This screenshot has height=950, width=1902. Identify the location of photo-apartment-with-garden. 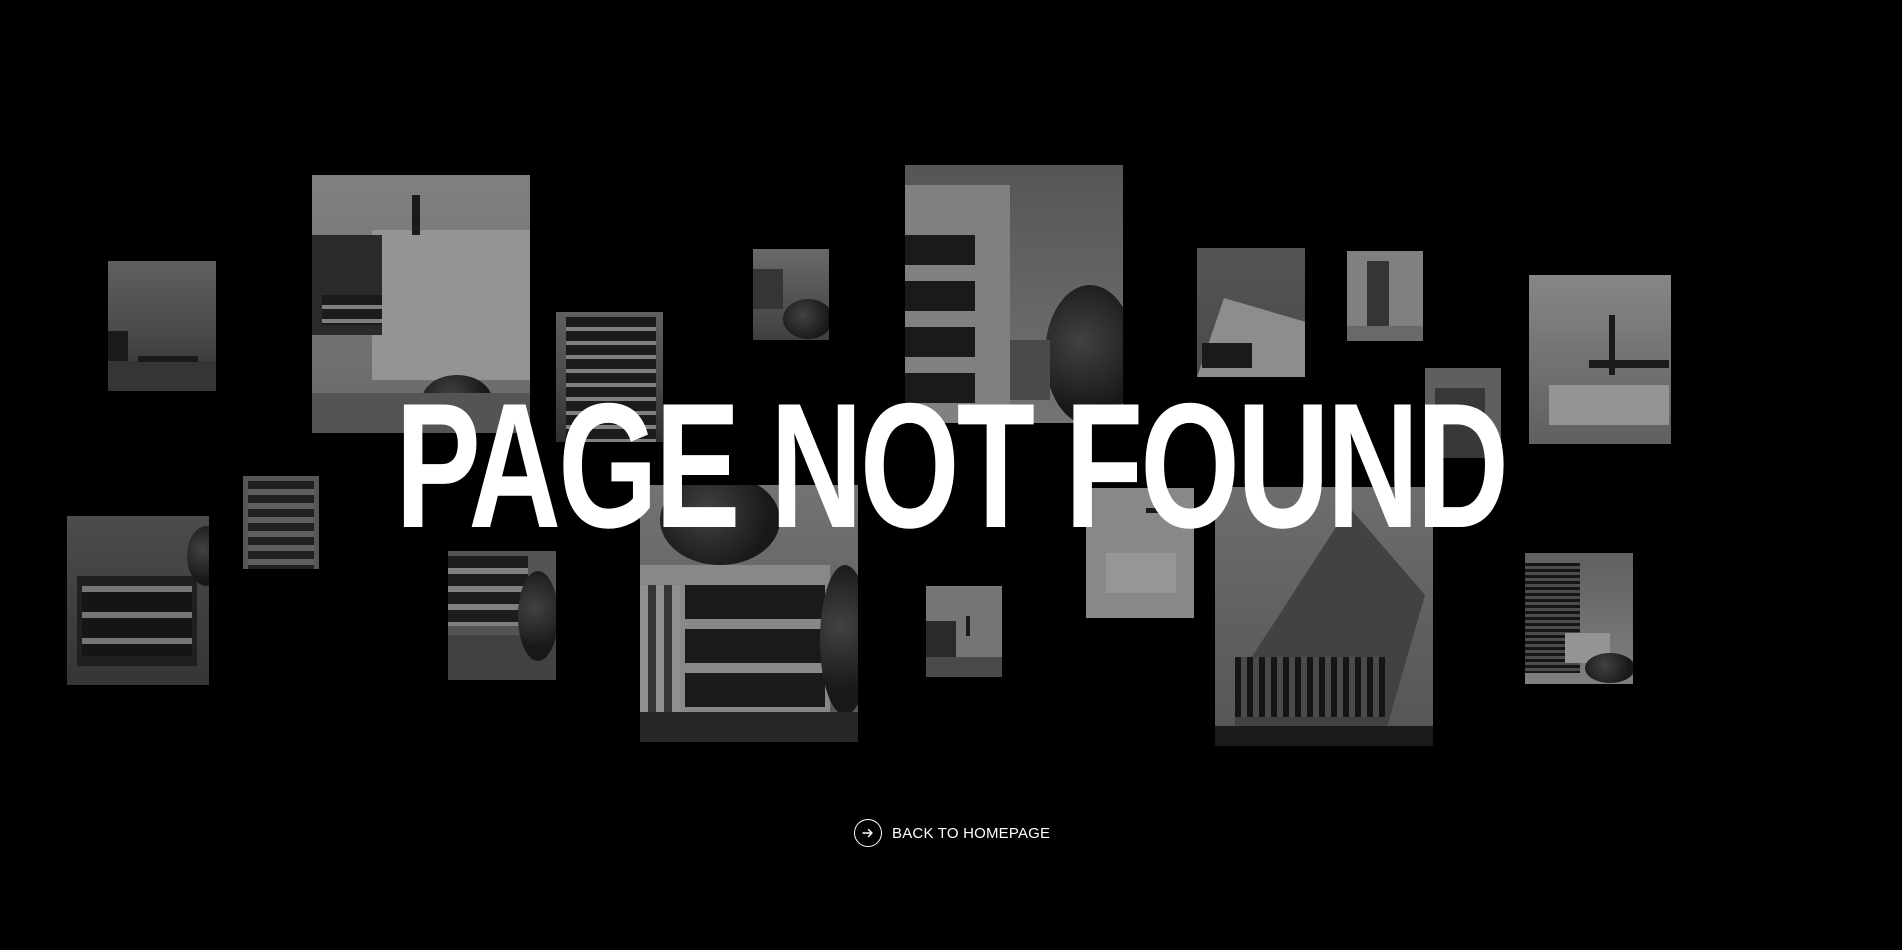
(502, 615).